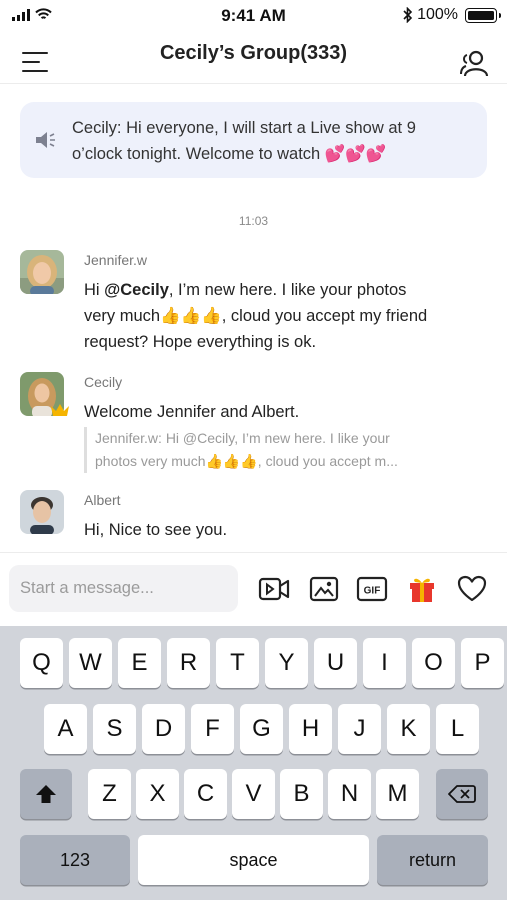 The image size is (507, 900). Describe the element at coordinates (123, 588) in the screenshot. I see `message-input` at that location.